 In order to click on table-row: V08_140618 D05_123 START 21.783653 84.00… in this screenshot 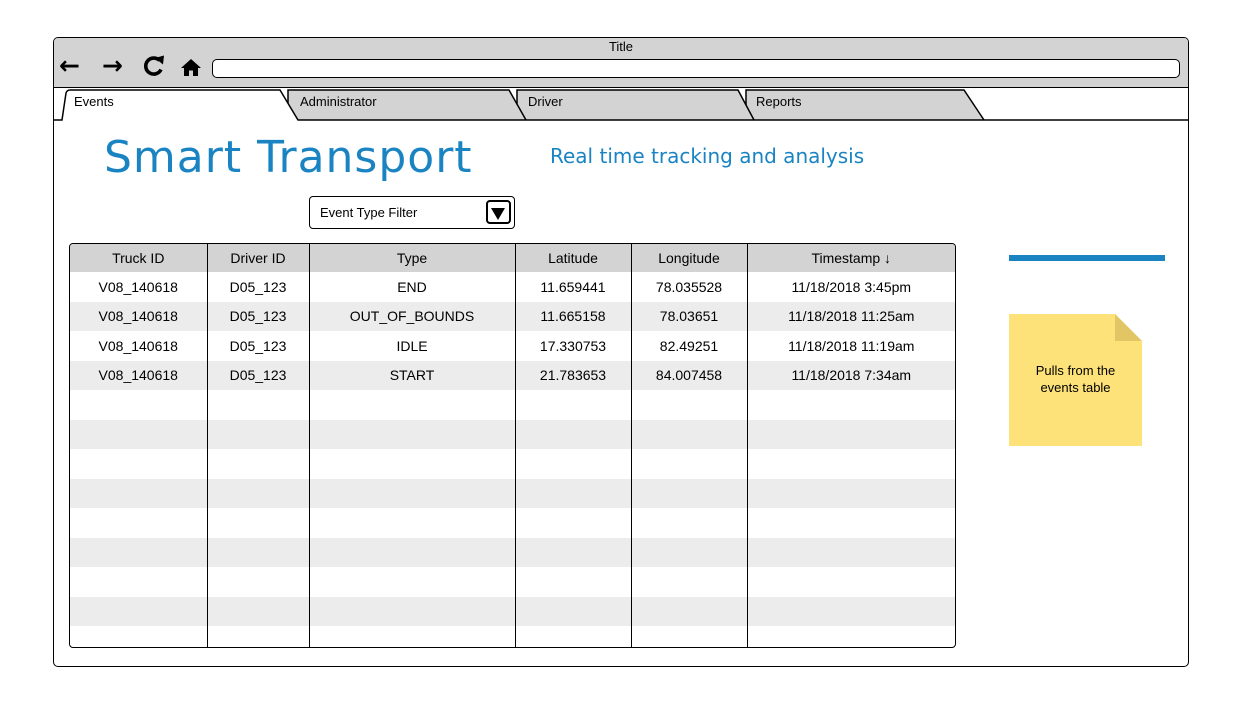, I will do `click(512, 375)`.